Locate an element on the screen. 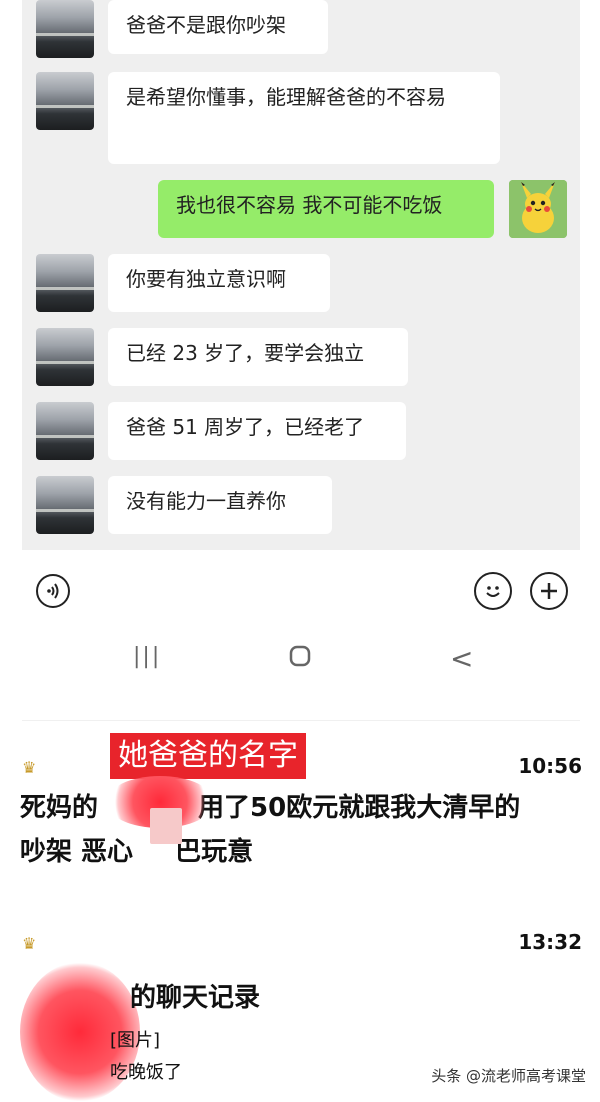  home-button is located at coordinates (300, 659).